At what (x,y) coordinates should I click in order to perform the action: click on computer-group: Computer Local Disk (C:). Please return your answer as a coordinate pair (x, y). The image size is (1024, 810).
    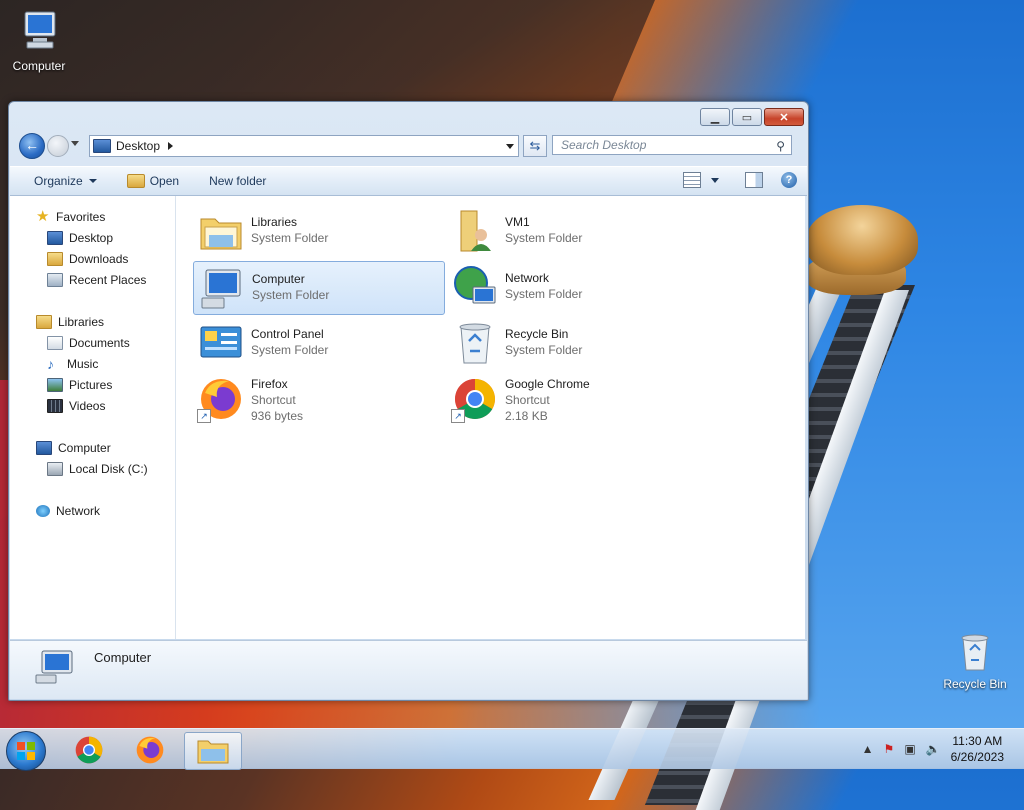
    Looking at the image, I should click on (92, 458).